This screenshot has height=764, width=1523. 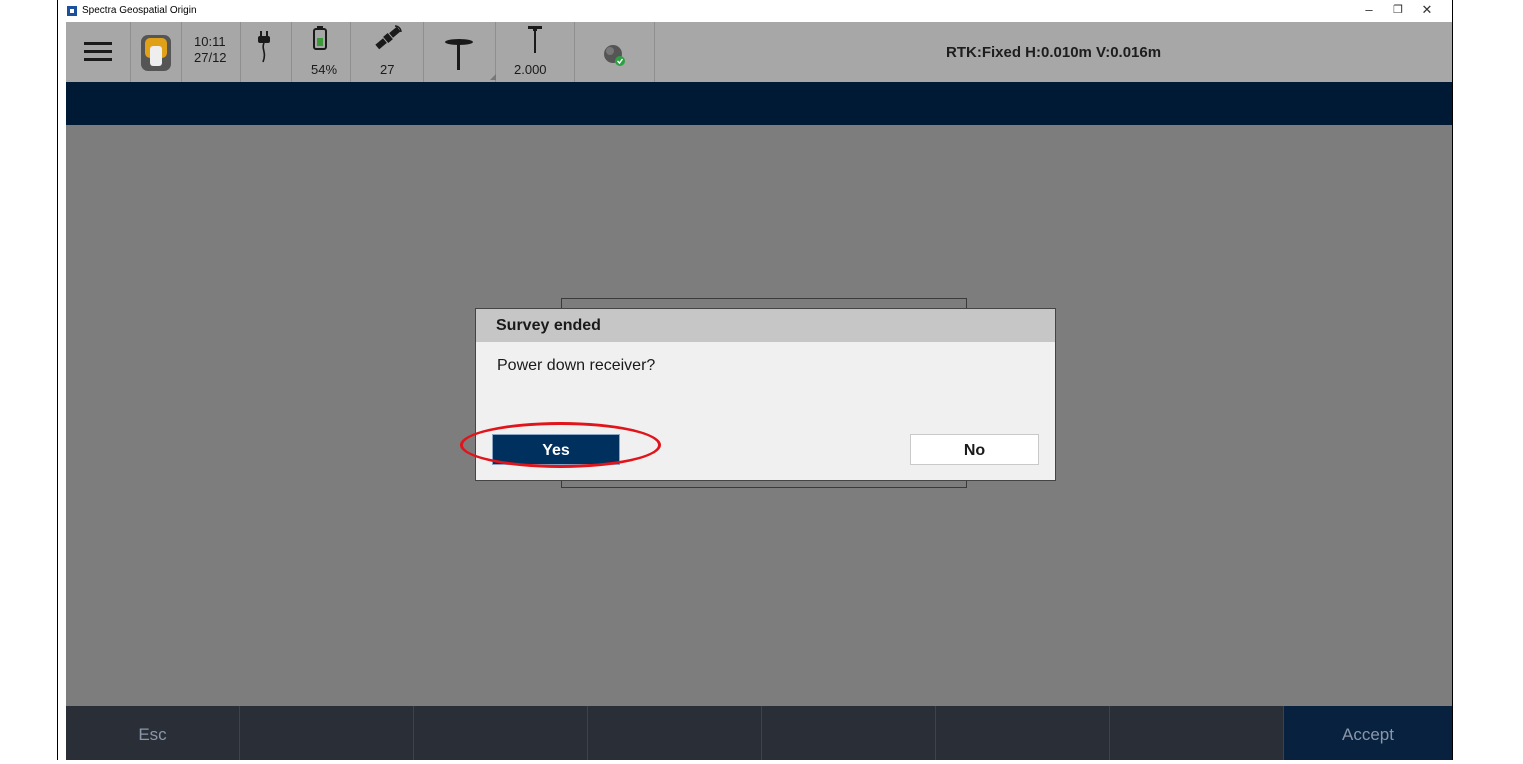 What do you see at coordinates (153, 733) in the screenshot?
I see `esc-button: Esc` at bounding box center [153, 733].